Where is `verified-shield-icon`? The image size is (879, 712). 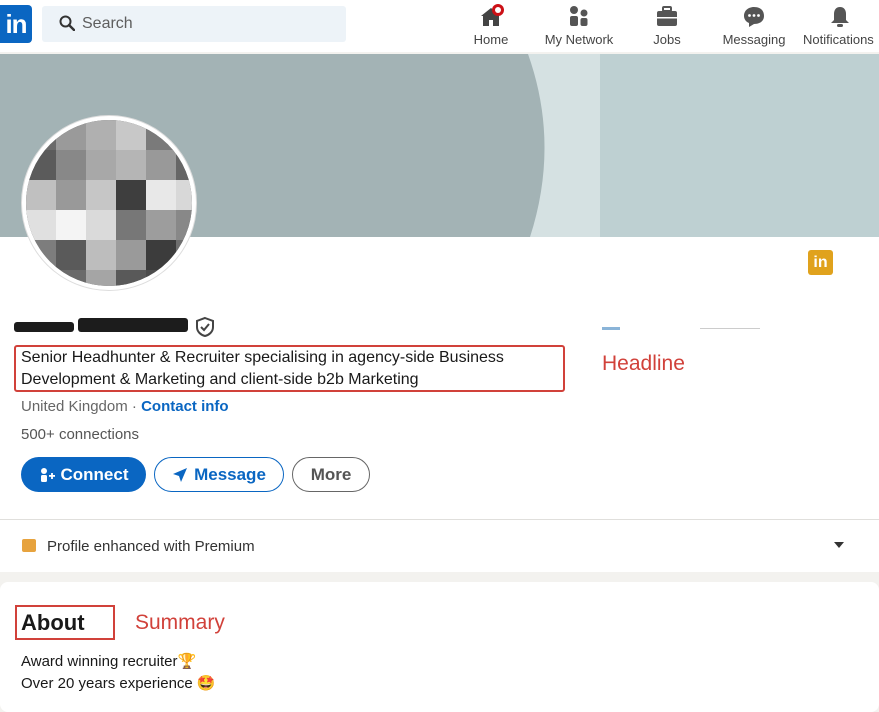 verified-shield-icon is located at coordinates (205, 327).